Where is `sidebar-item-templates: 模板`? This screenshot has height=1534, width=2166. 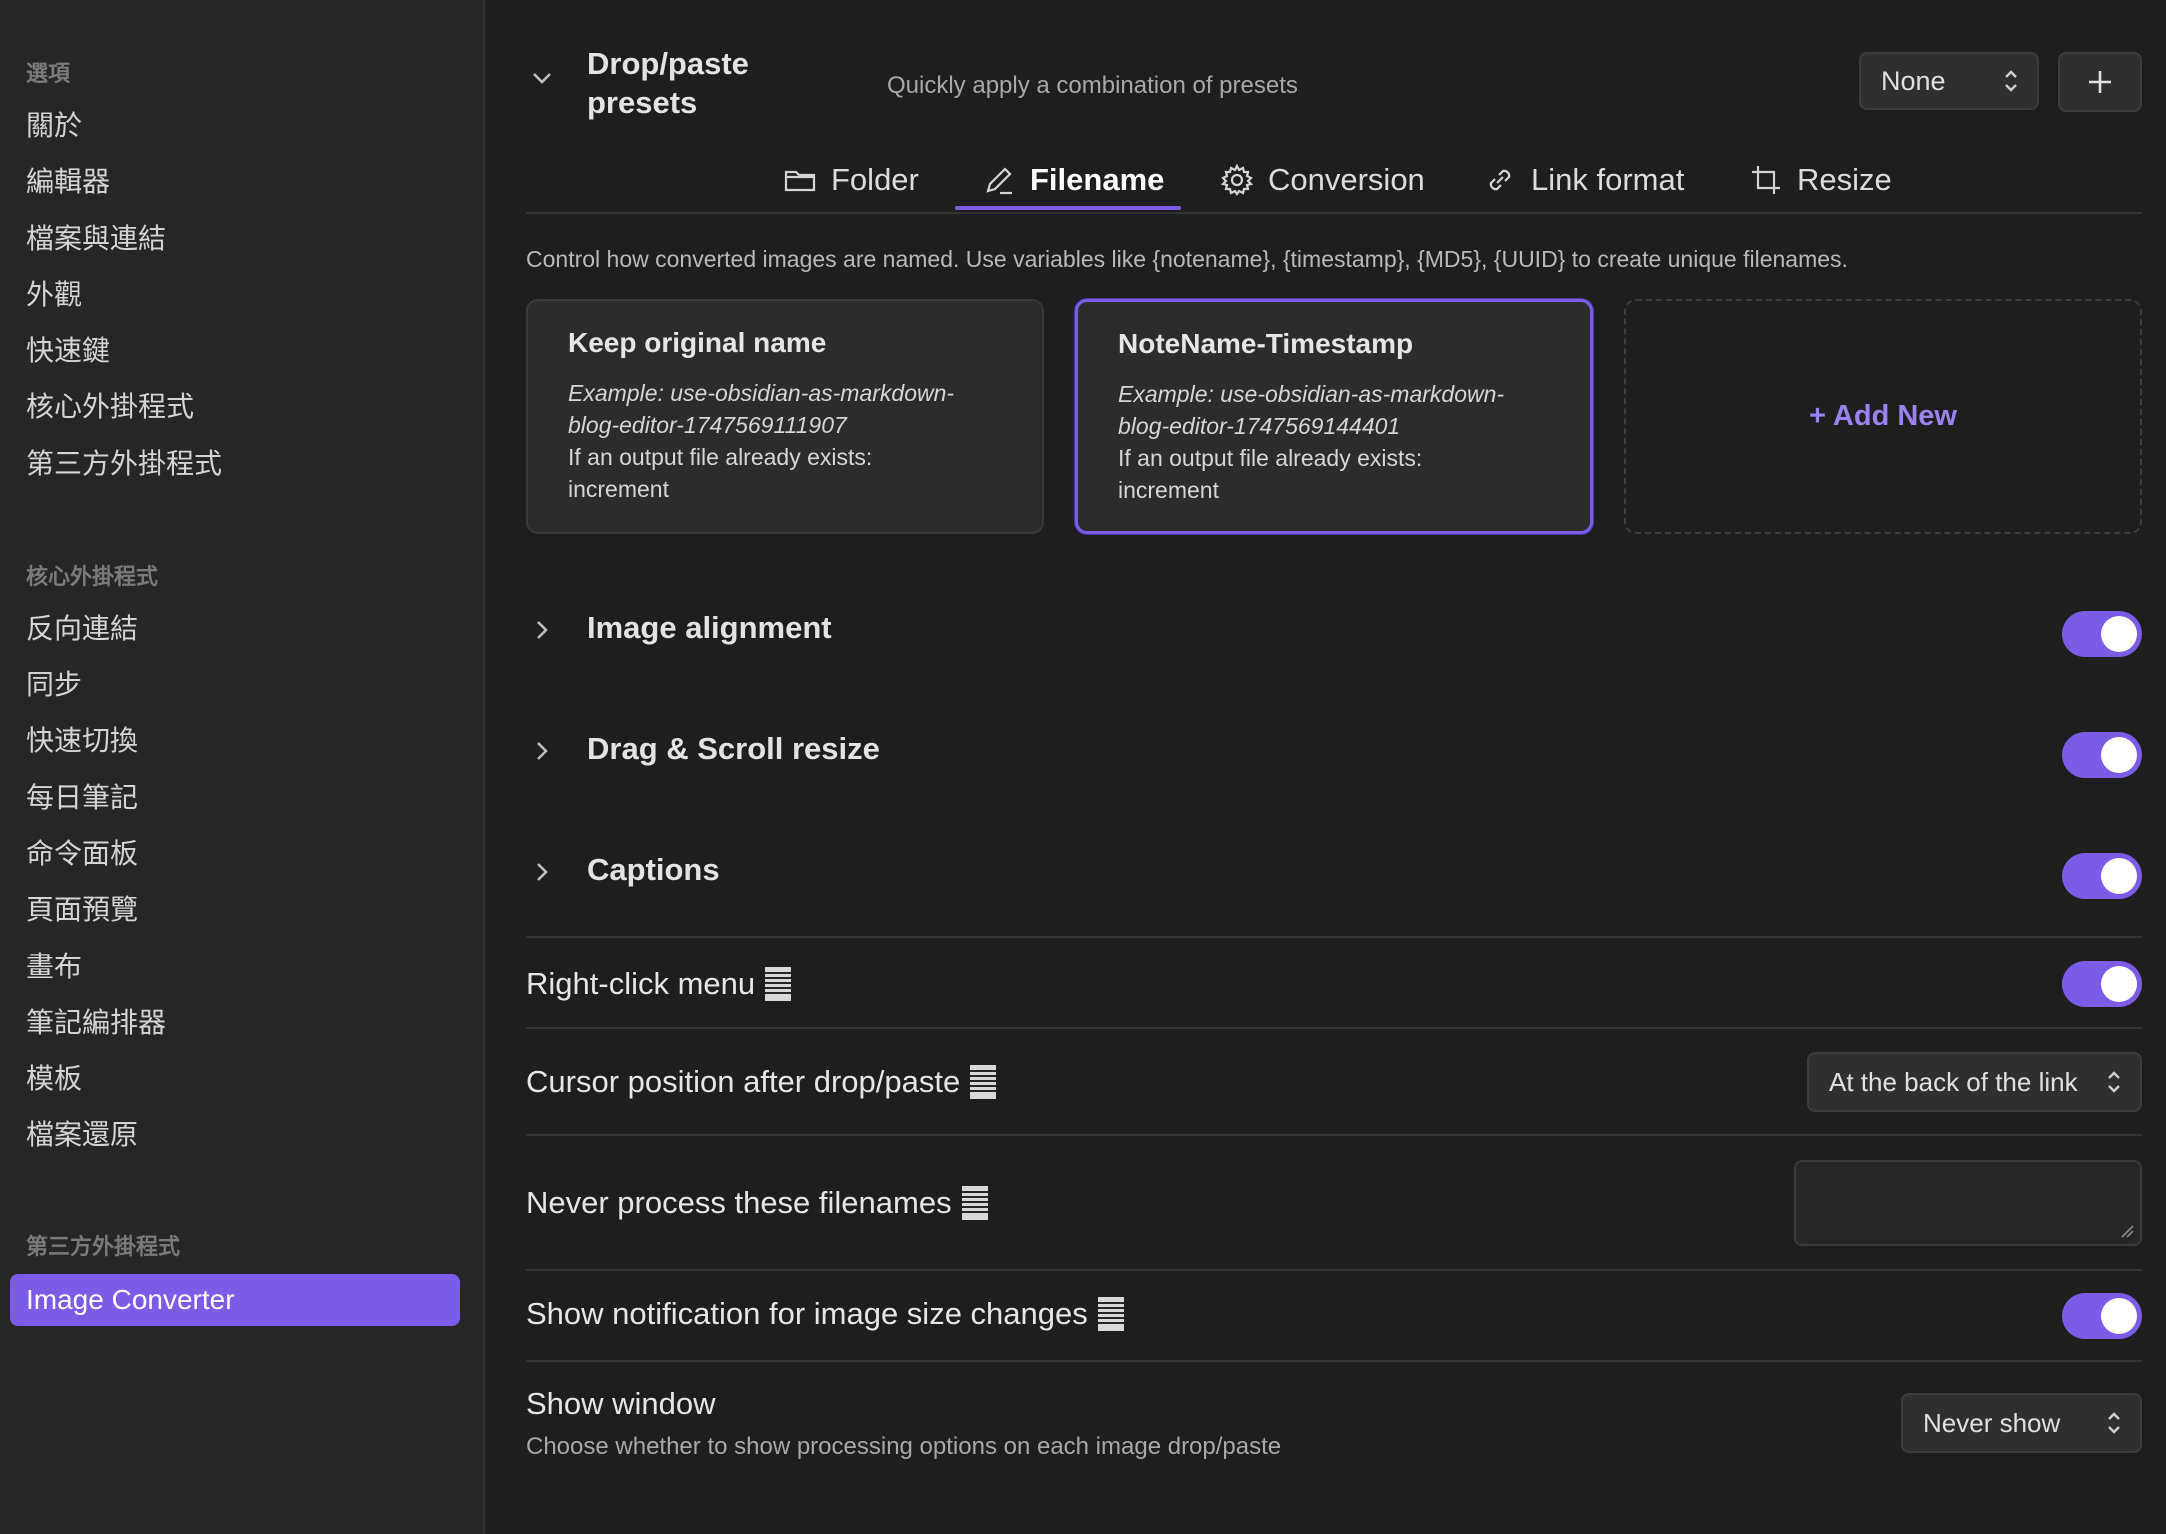
sidebar-item-templates: 模板 is located at coordinates (54, 1079).